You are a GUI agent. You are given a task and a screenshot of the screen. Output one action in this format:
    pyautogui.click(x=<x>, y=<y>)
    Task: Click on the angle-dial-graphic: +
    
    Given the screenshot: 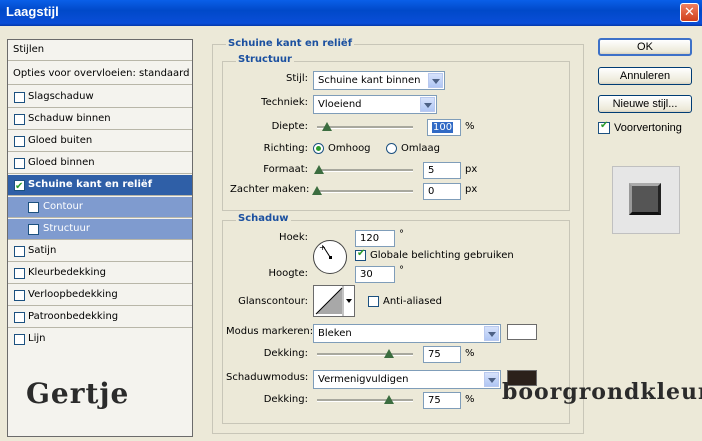 What is the action you would take?
    pyautogui.click(x=325, y=251)
    